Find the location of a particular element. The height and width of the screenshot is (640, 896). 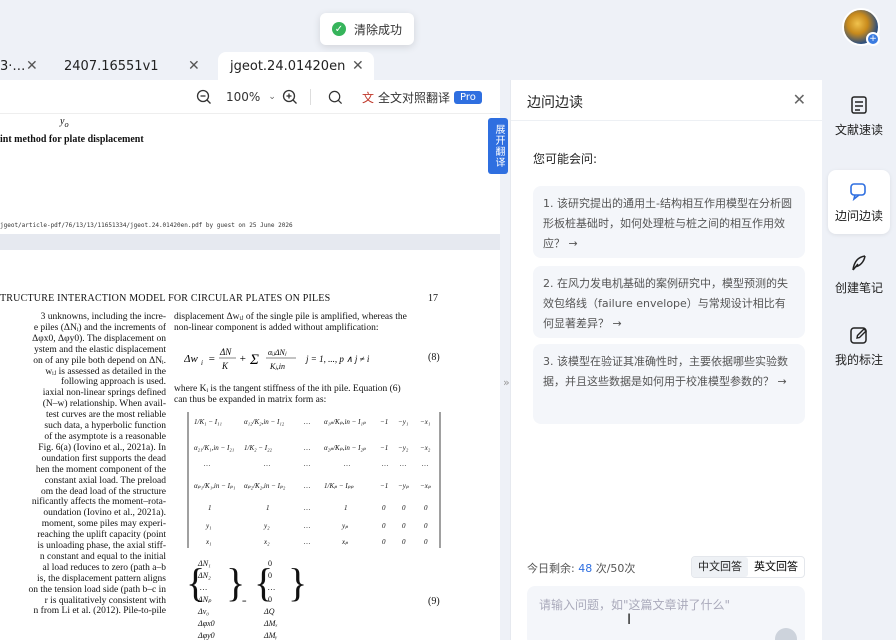

svg-text: 1/K₂ − I₂₂ is located at coordinates (258, 448).